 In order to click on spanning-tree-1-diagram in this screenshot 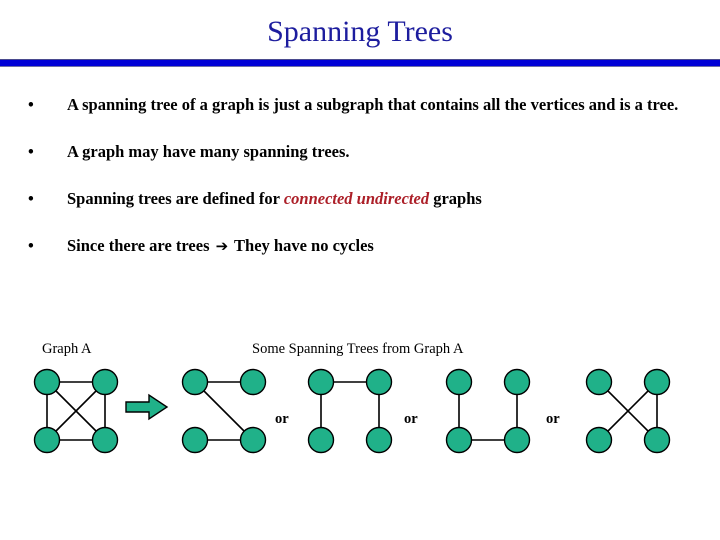, I will do `click(224, 411)`.